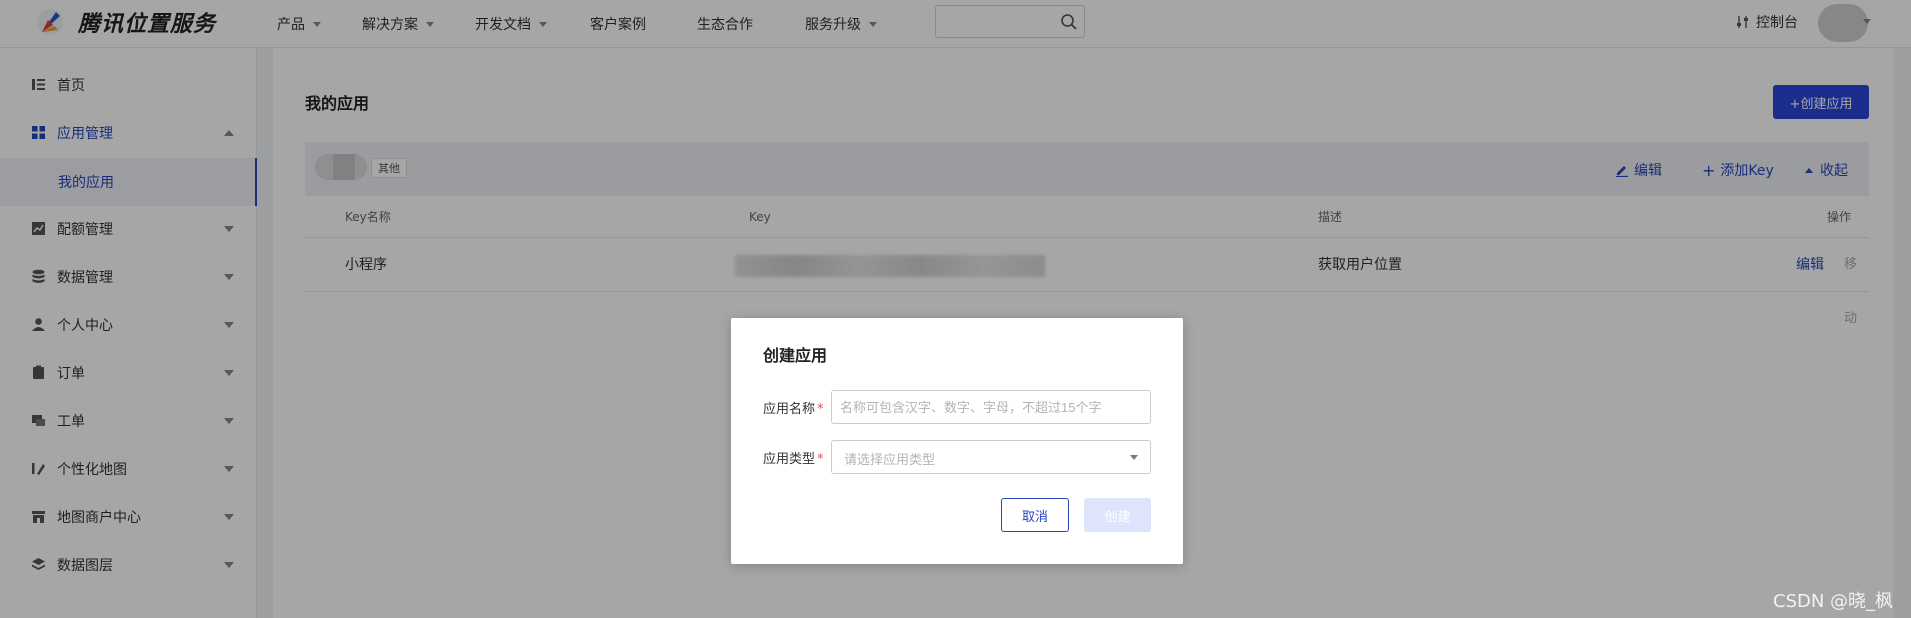 Image resolution: width=1911 pixels, height=618 pixels. I want to click on watermark: CSDN @晓_枫, so click(1833, 601).